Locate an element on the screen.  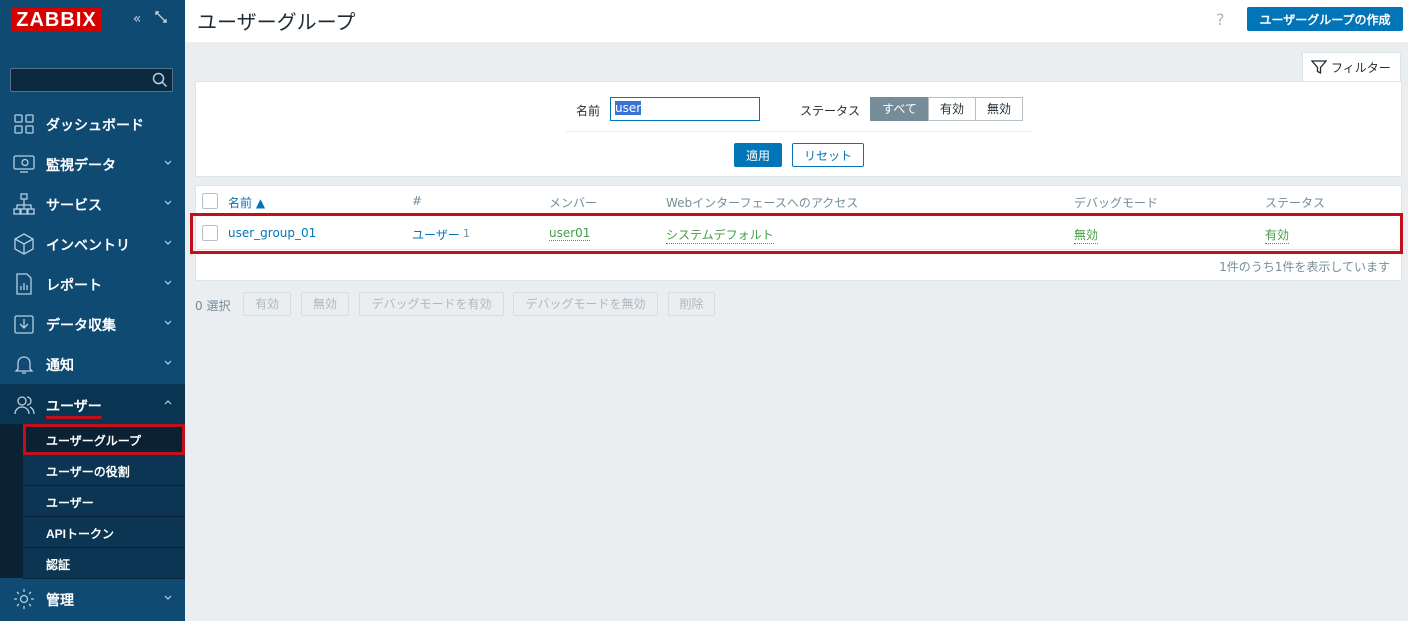
page-title: ユーザーグループ is located at coordinates (276, 23).